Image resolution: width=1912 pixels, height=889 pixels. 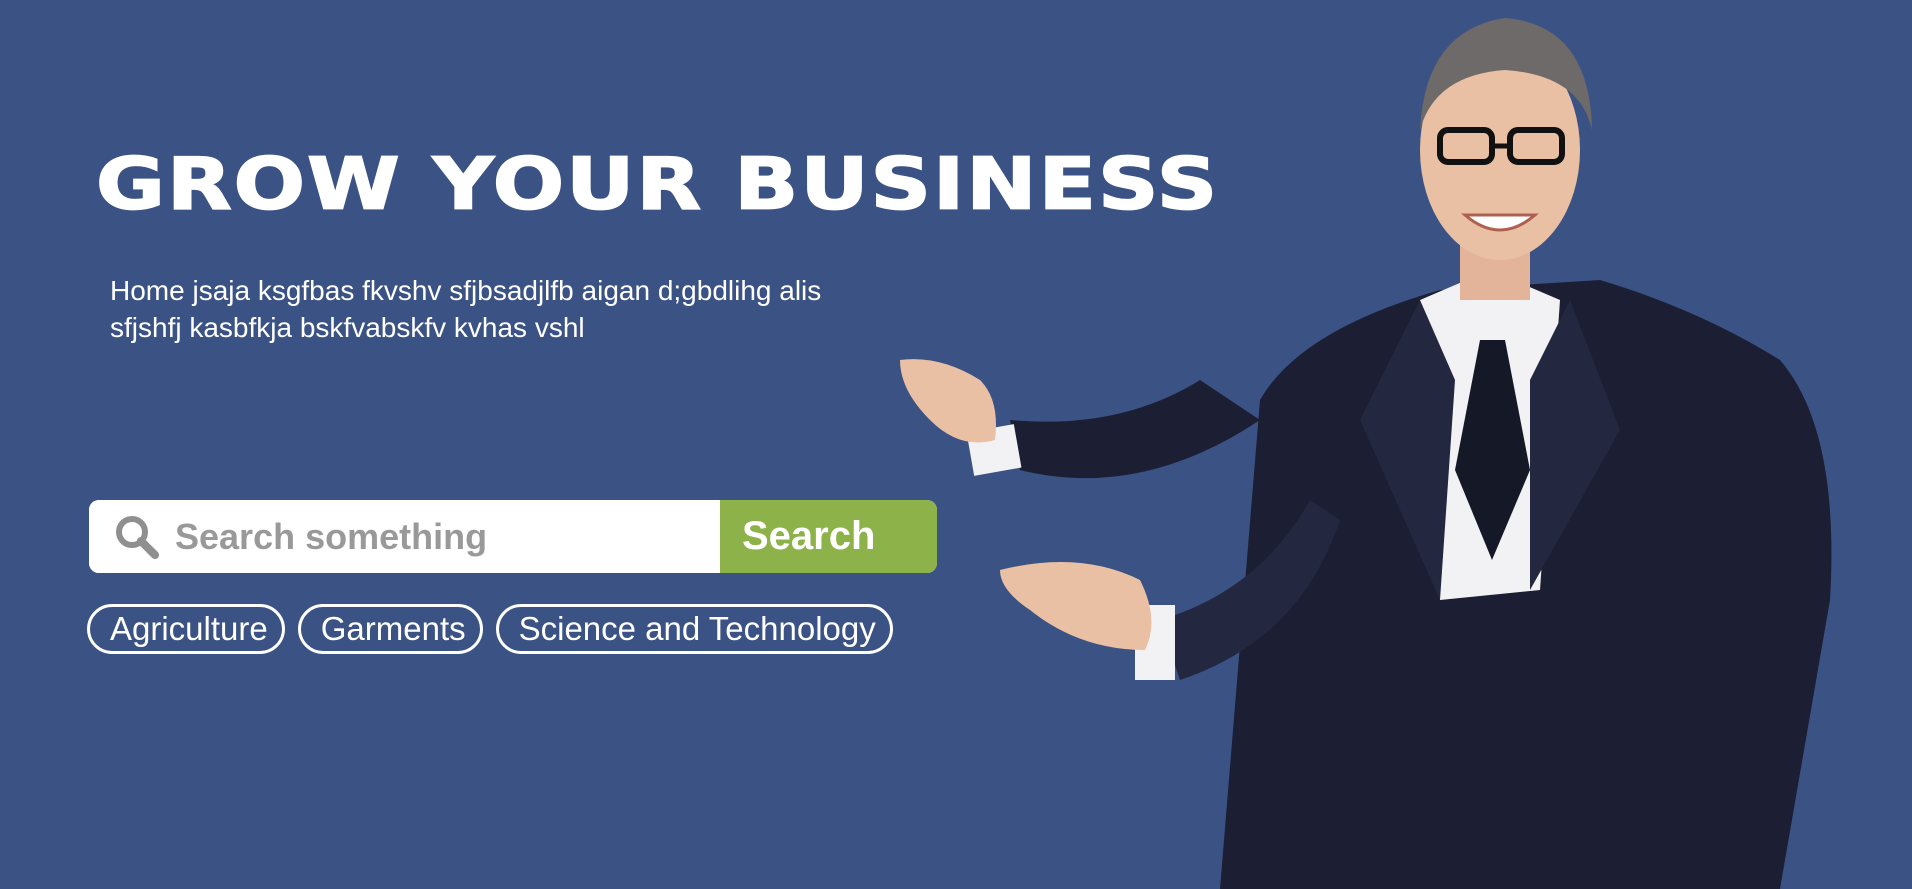 I want to click on category-tag-garments: Garments, so click(x=390, y=629).